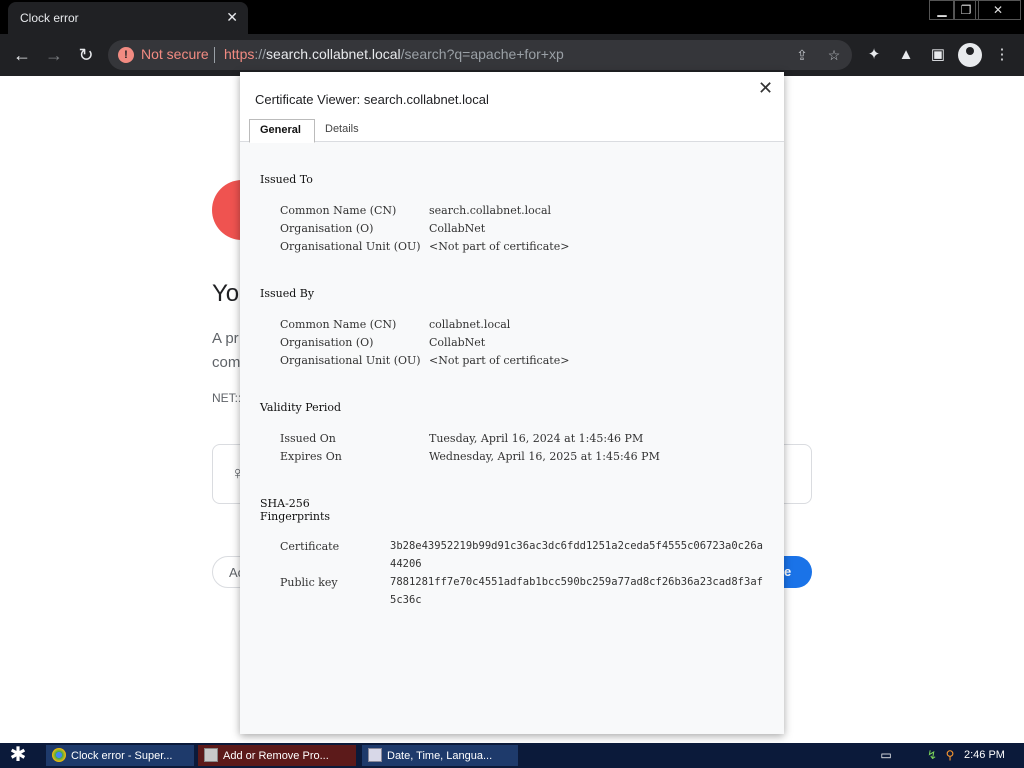 The image size is (1024, 768). I want to click on fingerprints-heading: Fingerprints, so click(295, 516).